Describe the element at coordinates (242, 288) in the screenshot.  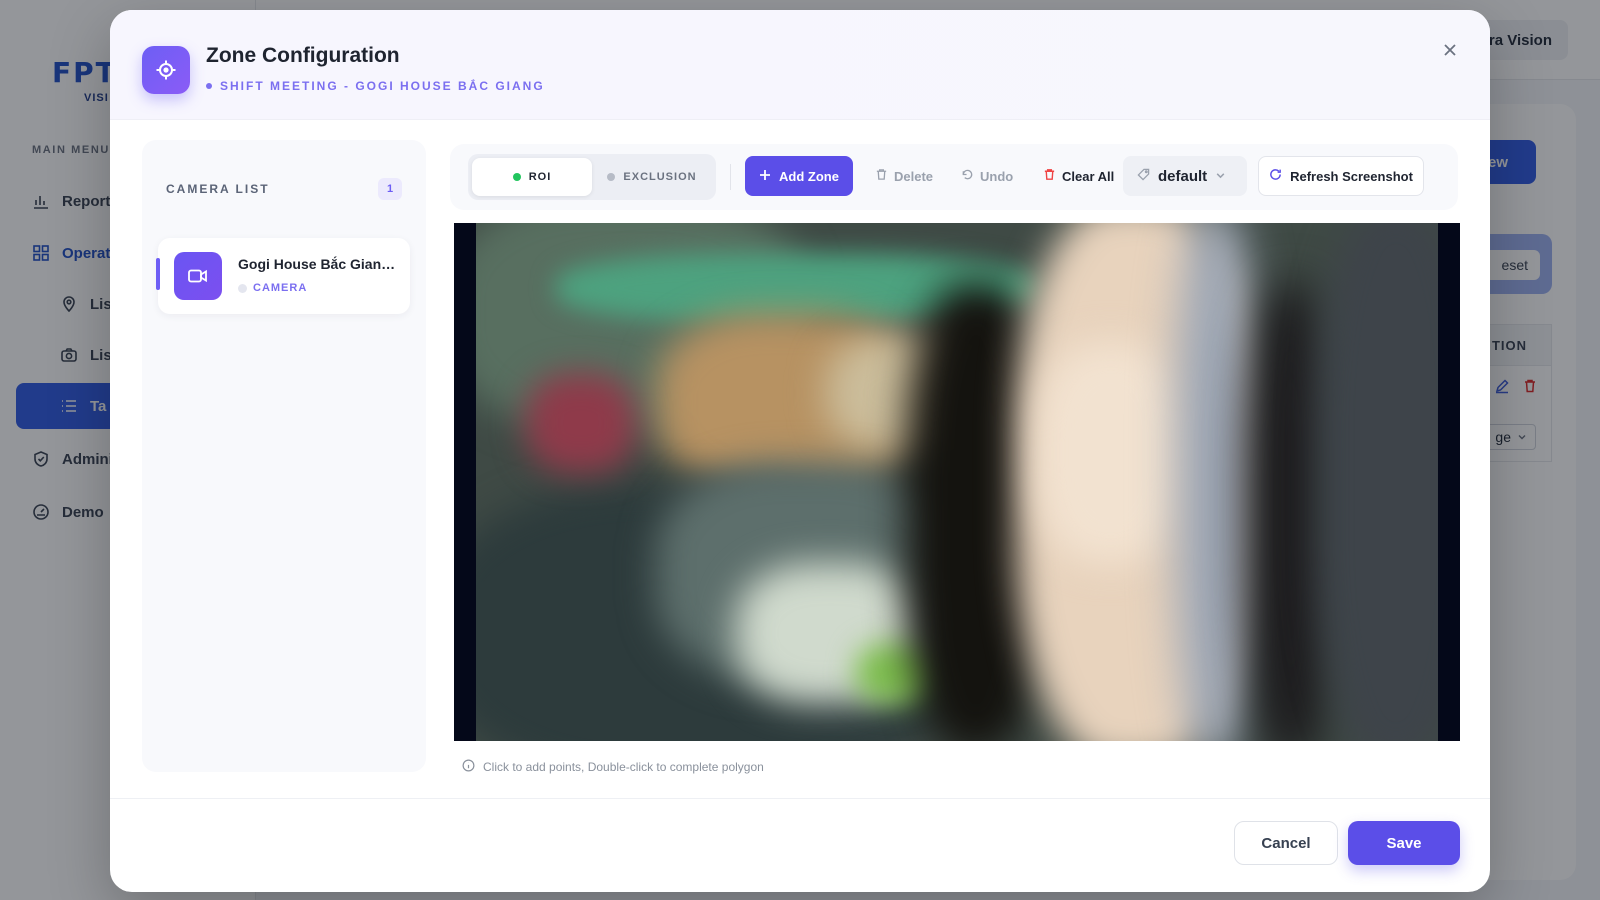
I see `status-dot` at that location.